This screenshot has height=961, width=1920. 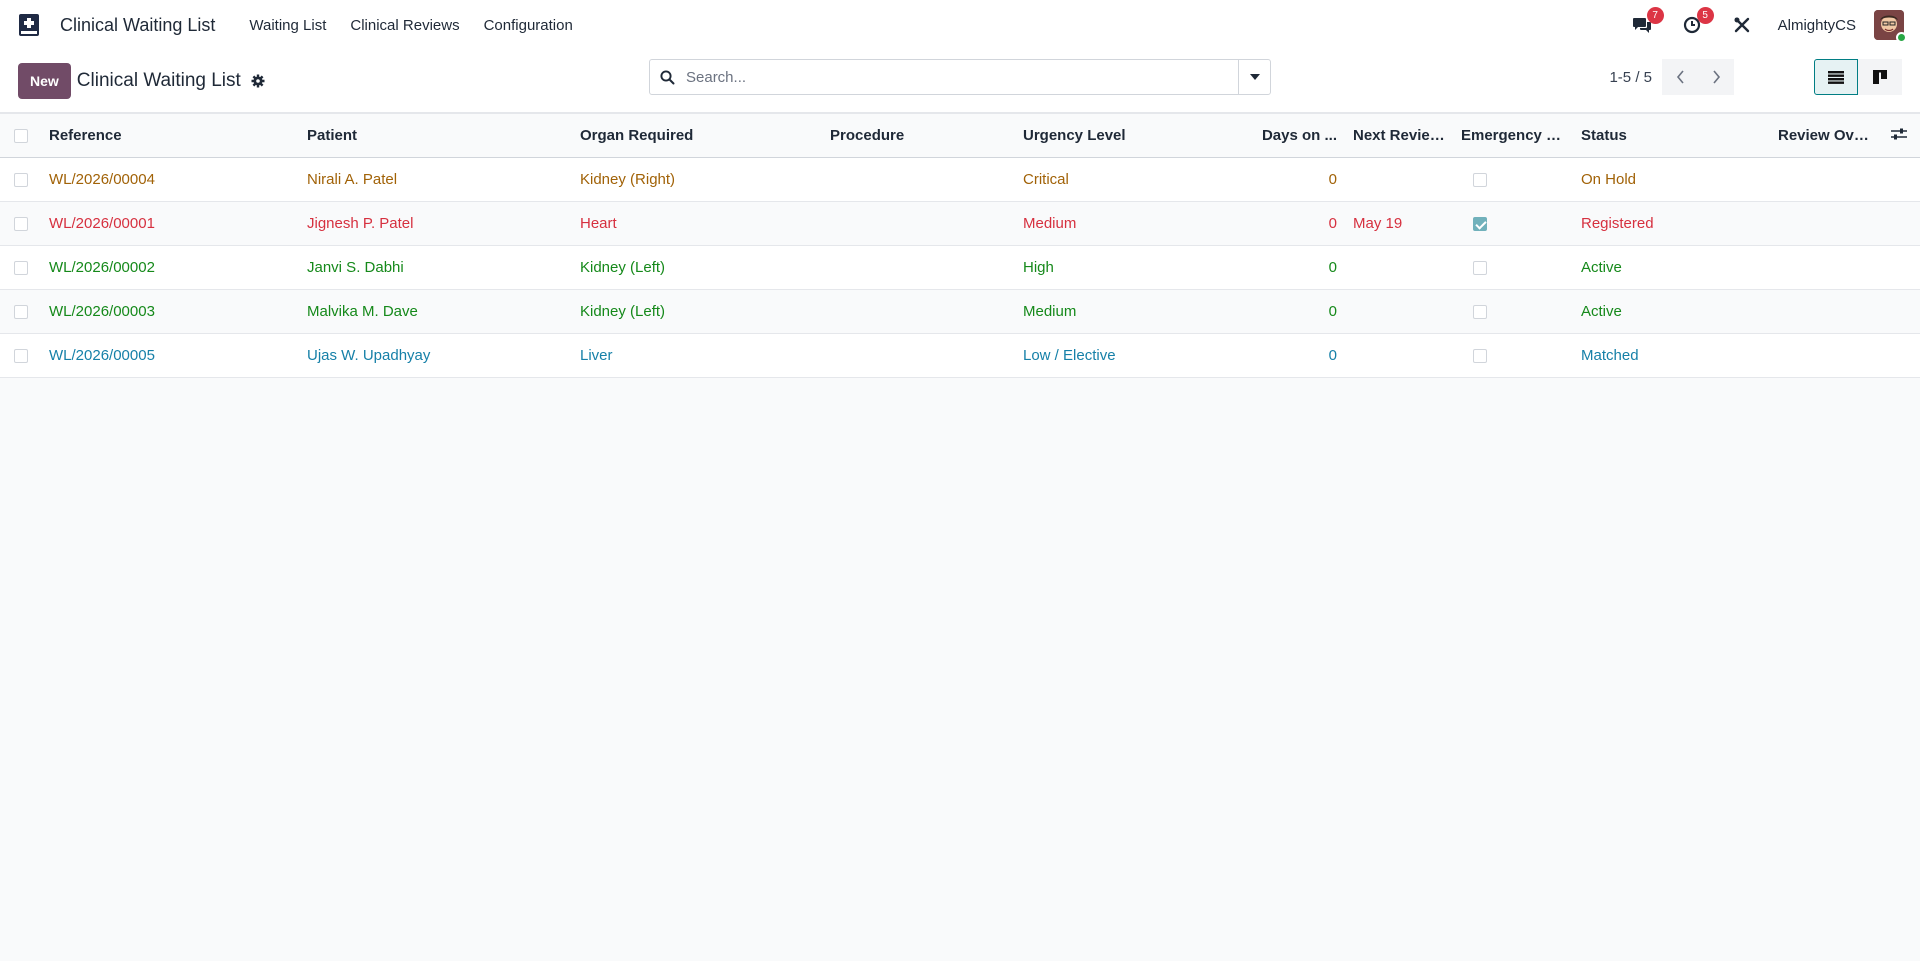 What do you see at coordinates (435, 268) in the screenshot?
I see `row-patient: Janvi S. Dabhi` at bounding box center [435, 268].